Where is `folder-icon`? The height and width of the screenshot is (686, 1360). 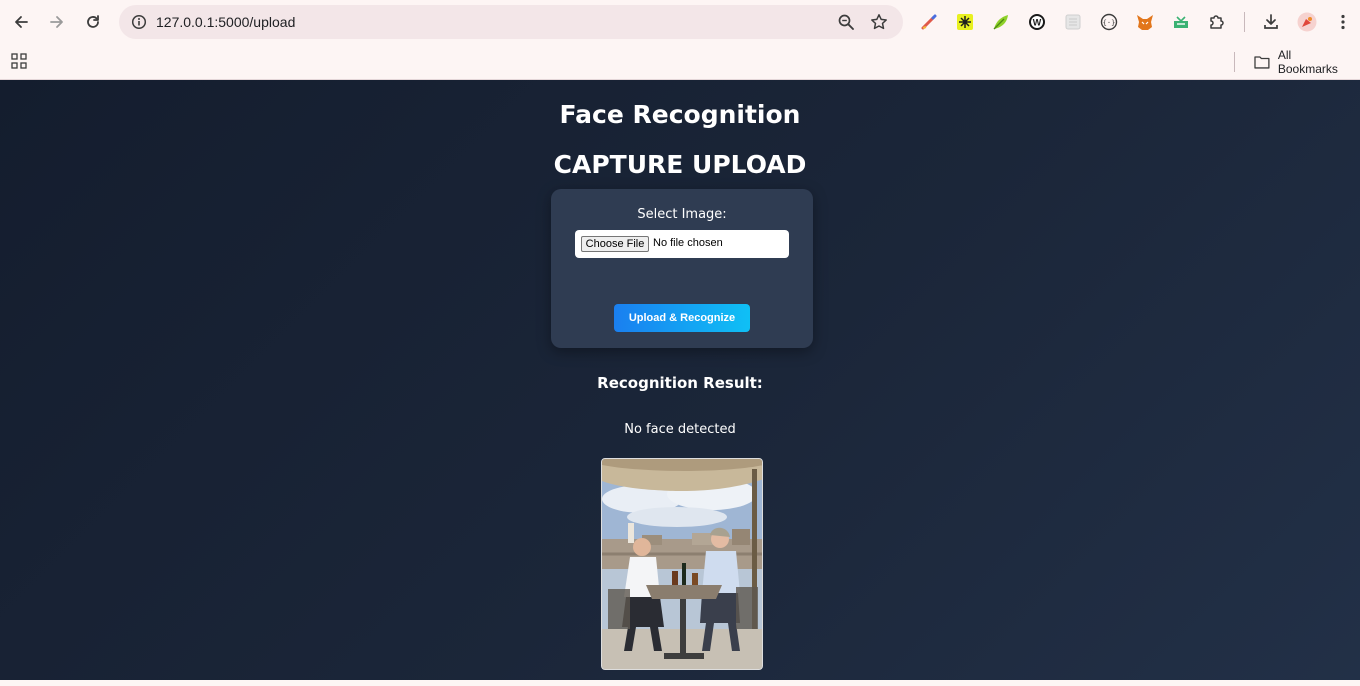
folder-icon is located at coordinates (1262, 62).